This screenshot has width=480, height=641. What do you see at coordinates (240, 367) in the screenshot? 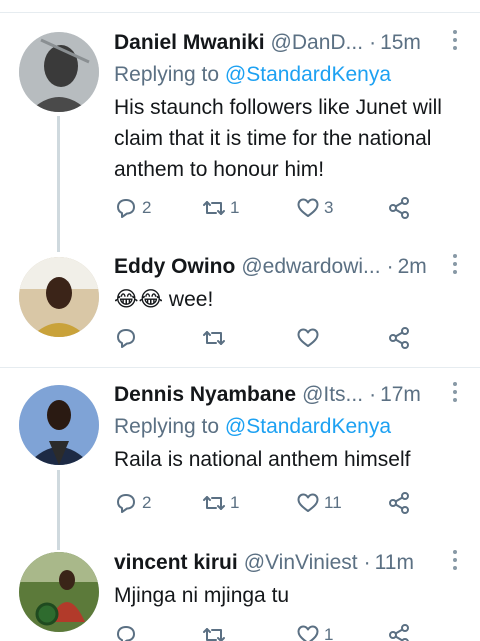
I see `conversation-divider` at bounding box center [240, 367].